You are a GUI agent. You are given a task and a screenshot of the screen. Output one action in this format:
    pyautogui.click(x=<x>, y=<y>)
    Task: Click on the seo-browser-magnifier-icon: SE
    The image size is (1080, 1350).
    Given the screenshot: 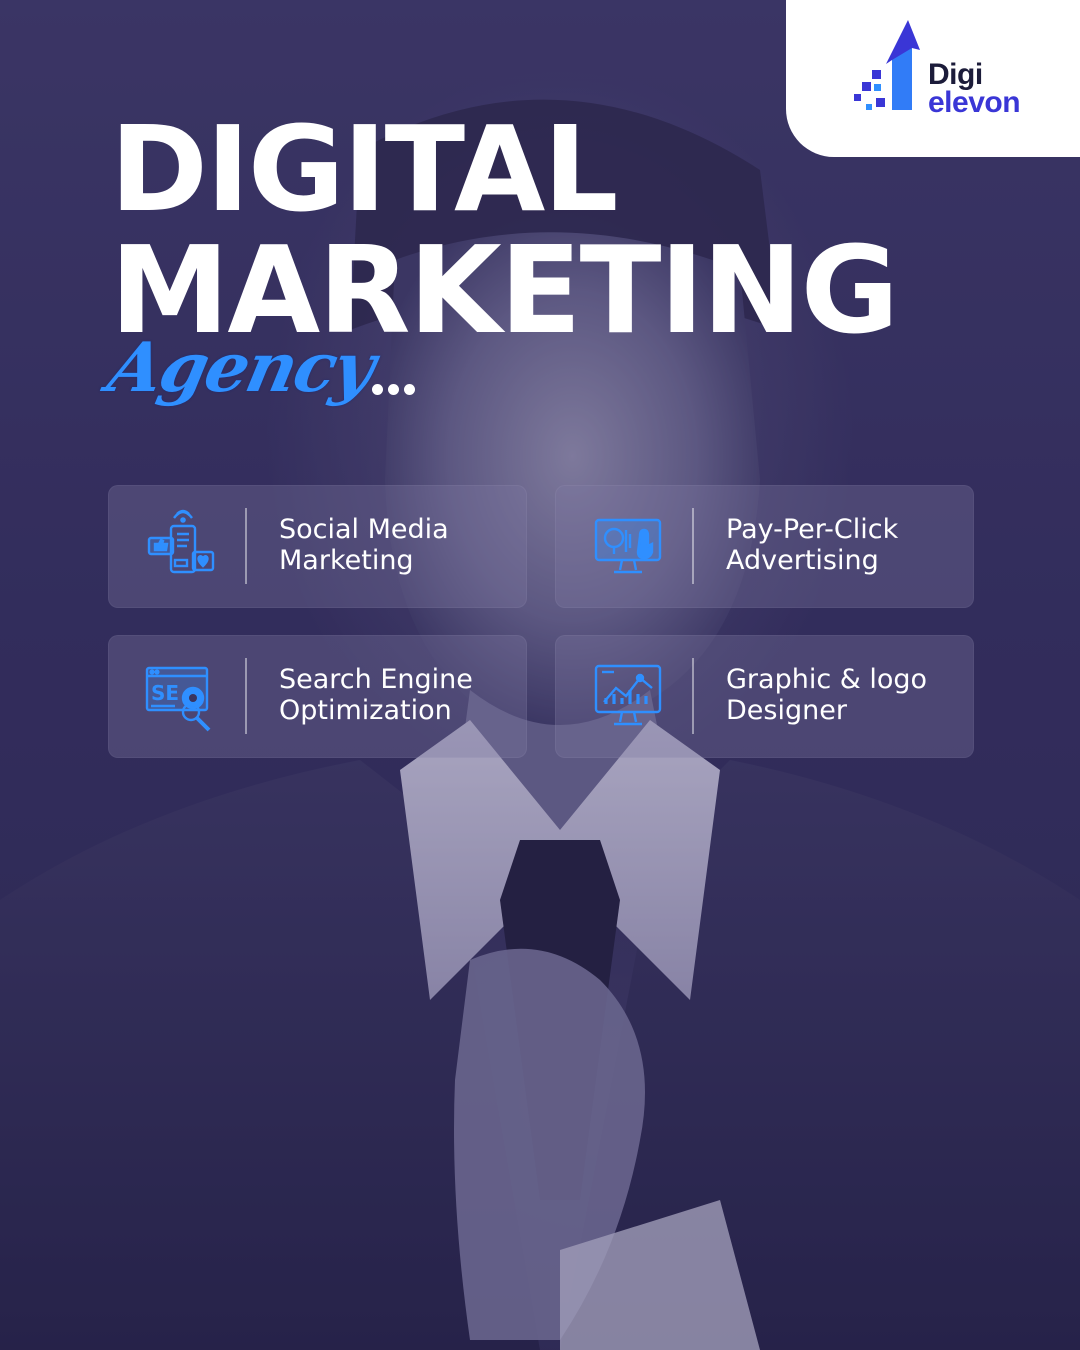 What is the action you would take?
    pyautogui.click(x=178, y=699)
    